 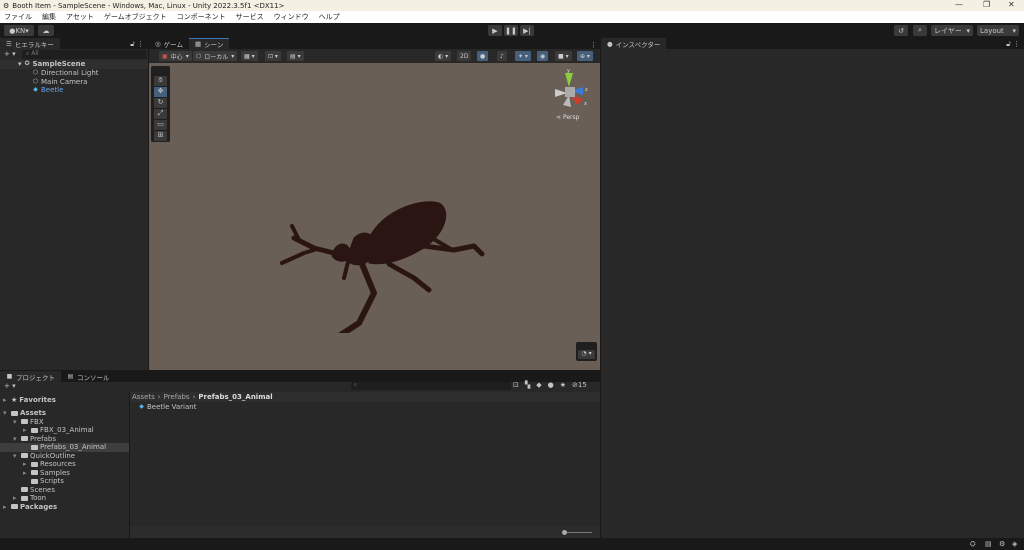 I want to click on project-tree-item: ▾ Assets, so click(x=64, y=413).